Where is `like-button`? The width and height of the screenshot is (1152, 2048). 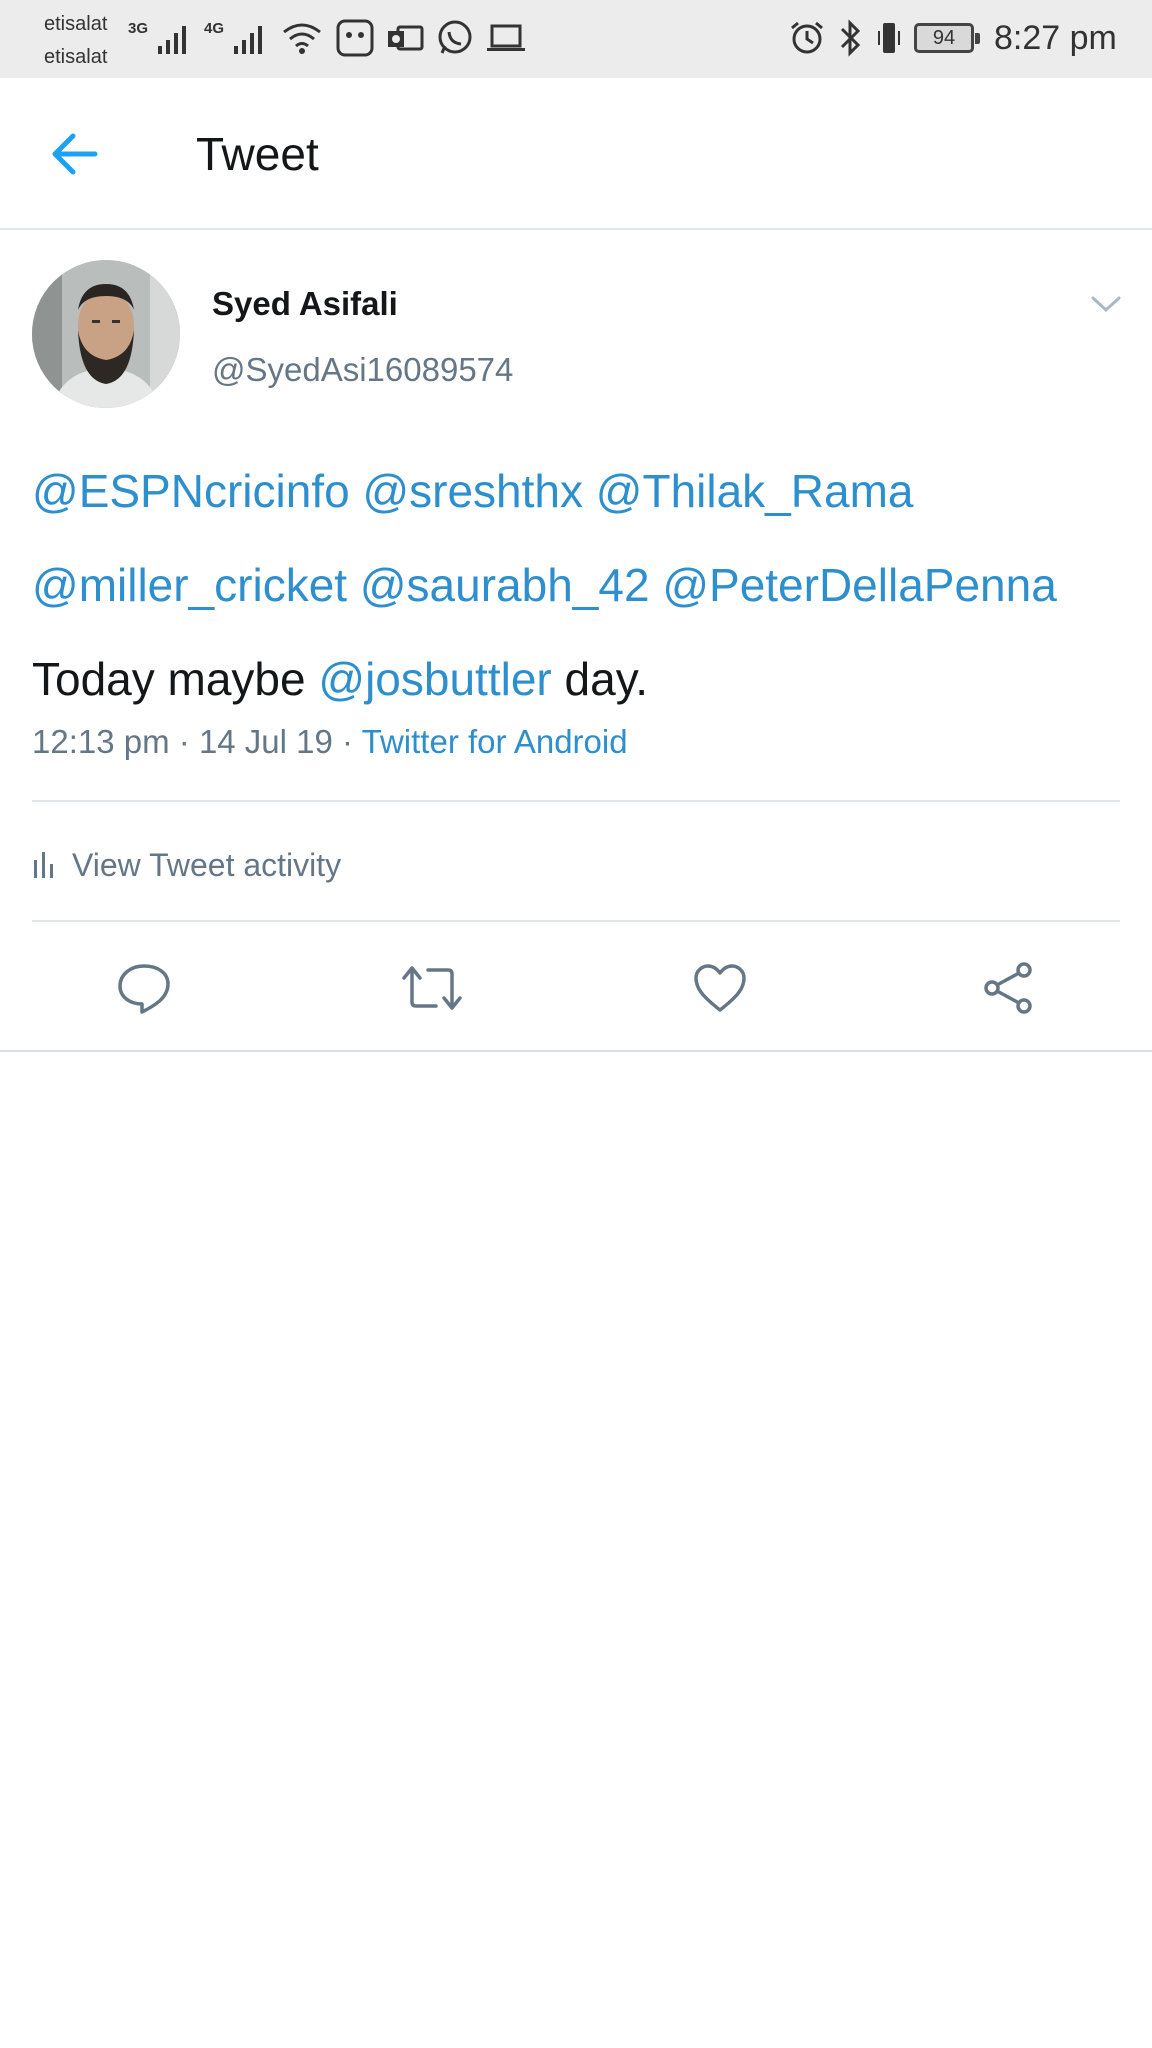 like-button is located at coordinates (720, 988).